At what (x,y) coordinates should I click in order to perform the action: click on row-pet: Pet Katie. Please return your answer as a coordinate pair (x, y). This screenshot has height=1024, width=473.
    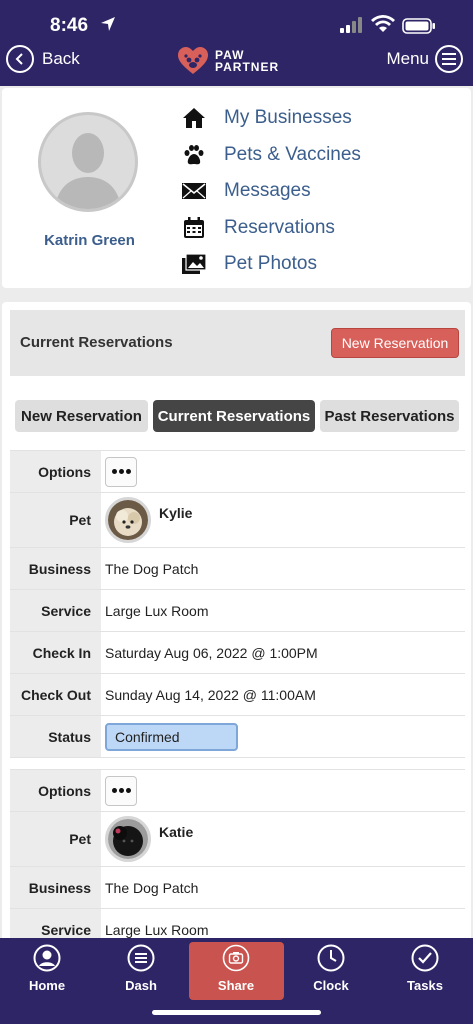
    Looking at the image, I should click on (237, 838).